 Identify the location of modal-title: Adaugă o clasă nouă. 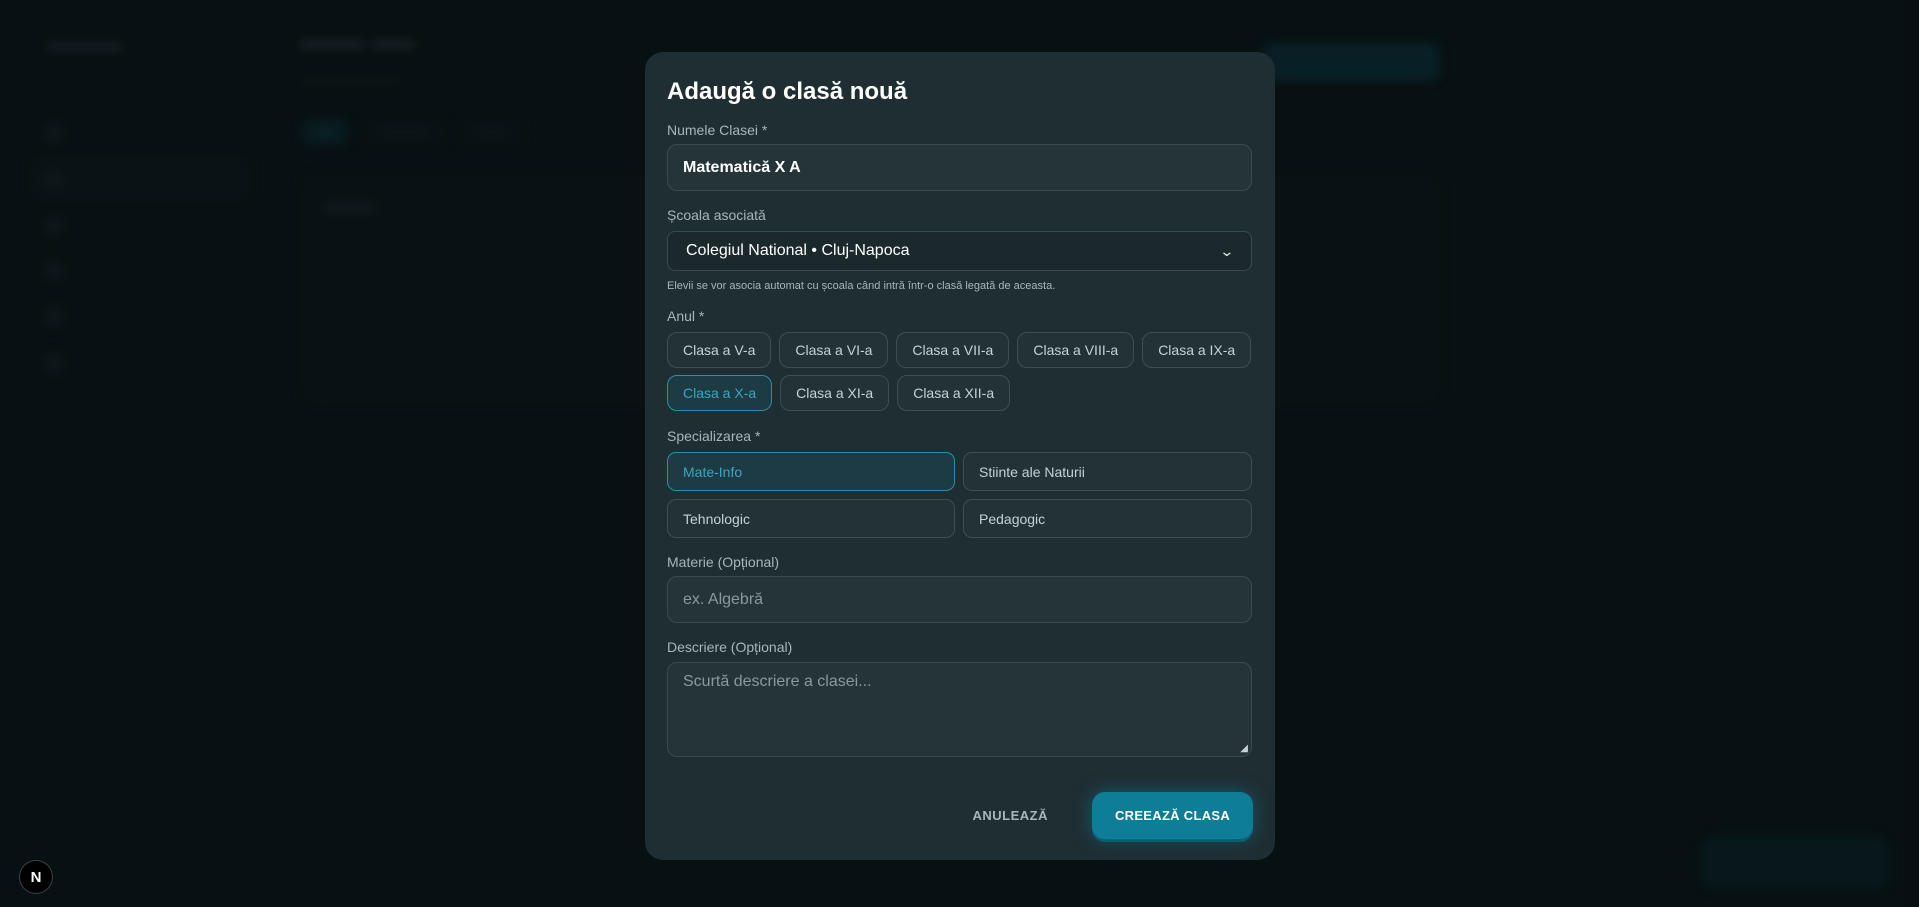
(787, 91).